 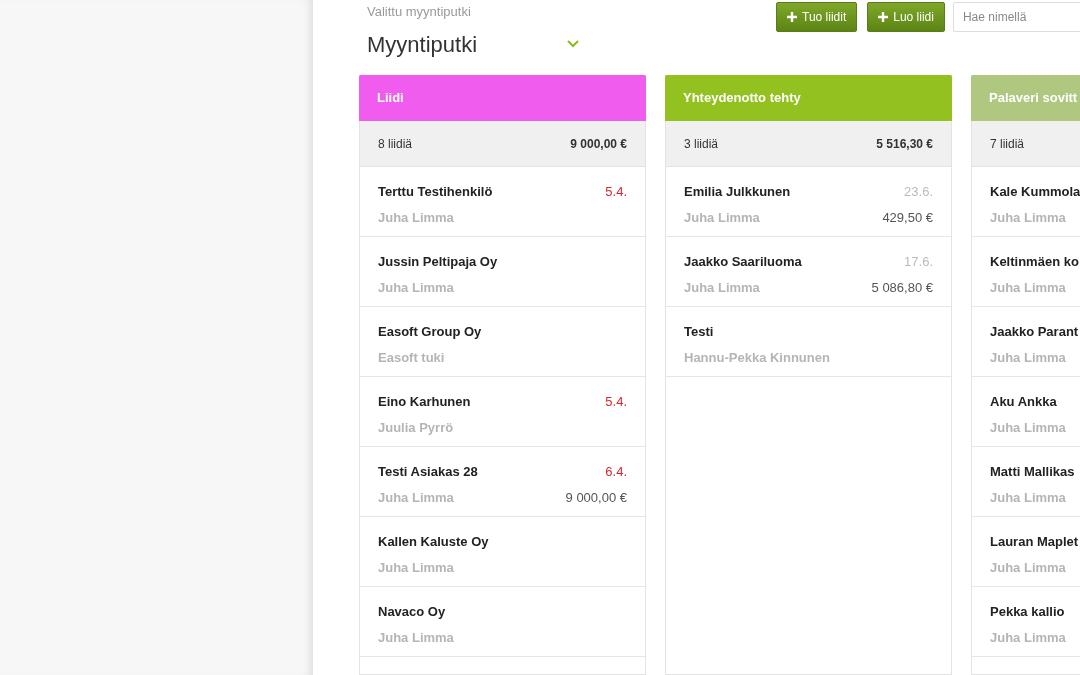 What do you see at coordinates (701, 144) in the screenshot?
I see `lead-count: 3 liidiä` at bounding box center [701, 144].